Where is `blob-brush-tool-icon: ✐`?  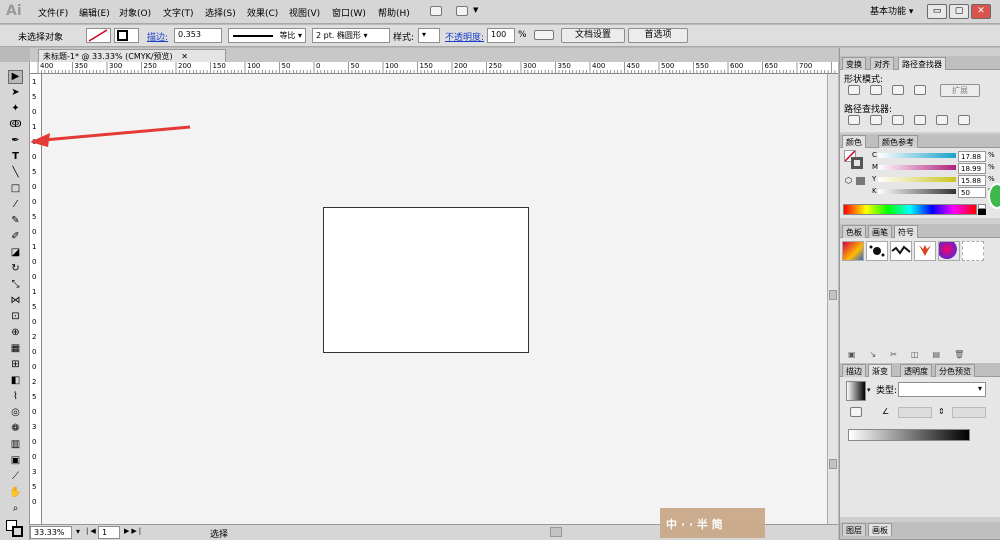 blob-brush-tool-icon: ✐ is located at coordinates (15, 237).